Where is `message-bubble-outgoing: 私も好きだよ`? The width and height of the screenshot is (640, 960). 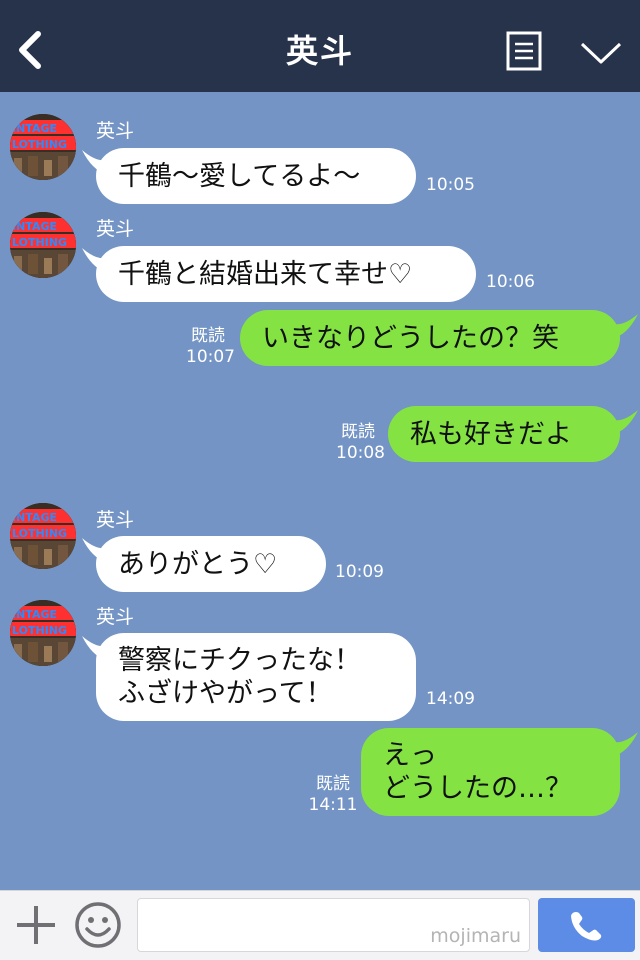 message-bubble-outgoing: 私も好きだよ is located at coordinates (504, 434).